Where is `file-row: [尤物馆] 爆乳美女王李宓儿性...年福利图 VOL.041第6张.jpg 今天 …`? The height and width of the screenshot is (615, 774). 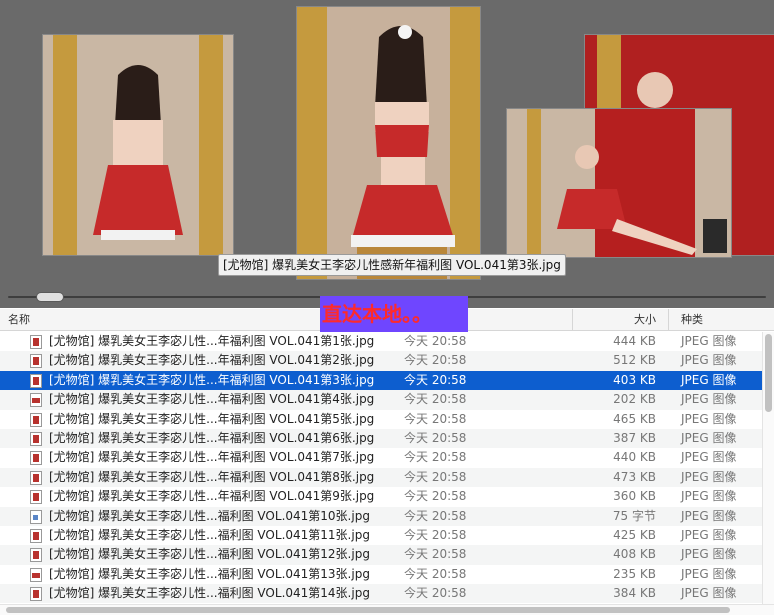 file-row: [尤物馆] 爆乳美女王李宓儿性...年福利图 VOL.041第6张.jpg 今天 … is located at coordinates (381, 438).